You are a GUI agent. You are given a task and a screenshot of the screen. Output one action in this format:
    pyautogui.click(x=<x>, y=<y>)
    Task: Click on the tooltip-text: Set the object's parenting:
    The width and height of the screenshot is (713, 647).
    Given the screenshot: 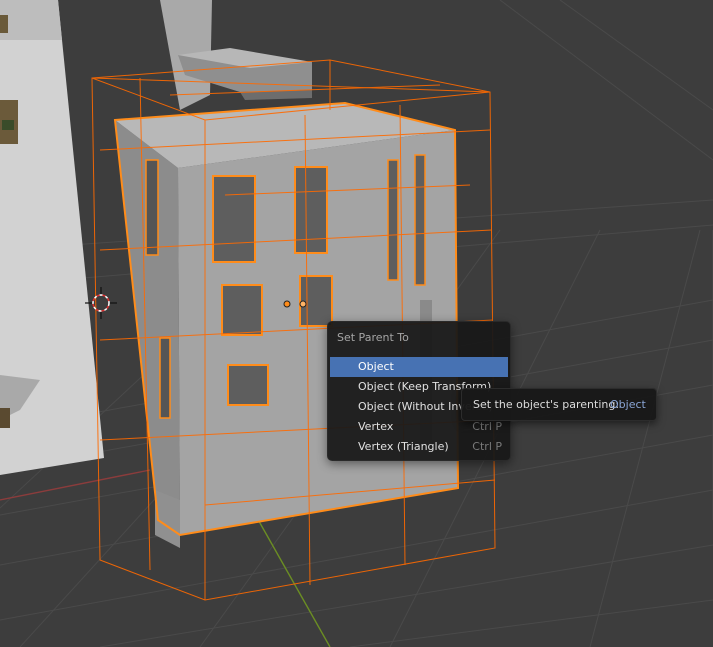 What is the action you would take?
    pyautogui.click(x=546, y=404)
    